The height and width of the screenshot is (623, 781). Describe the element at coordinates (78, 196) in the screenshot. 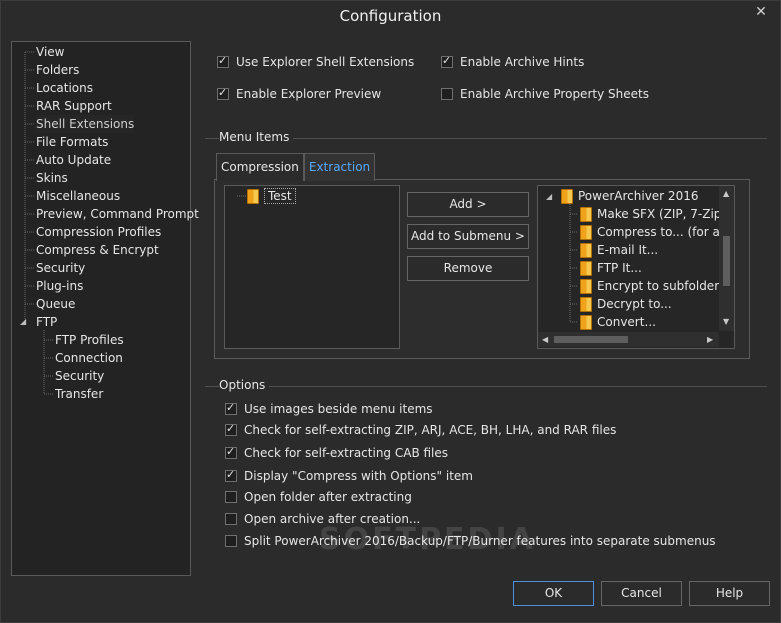

I see `tree-item-miscellaneous: Miscellaneous` at that location.